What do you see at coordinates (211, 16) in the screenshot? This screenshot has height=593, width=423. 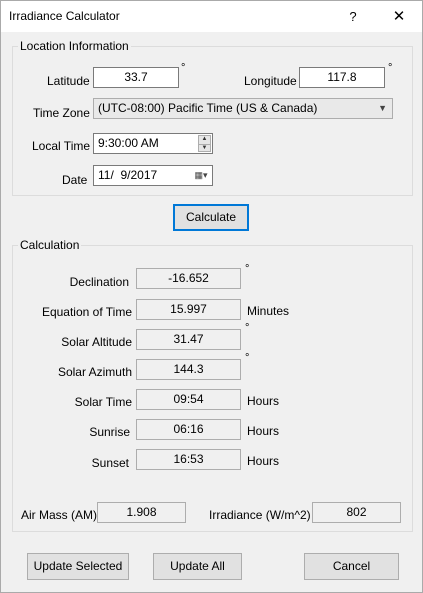 I see `title-bar: Irradiance Calculator ? ✕` at bounding box center [211, 16].